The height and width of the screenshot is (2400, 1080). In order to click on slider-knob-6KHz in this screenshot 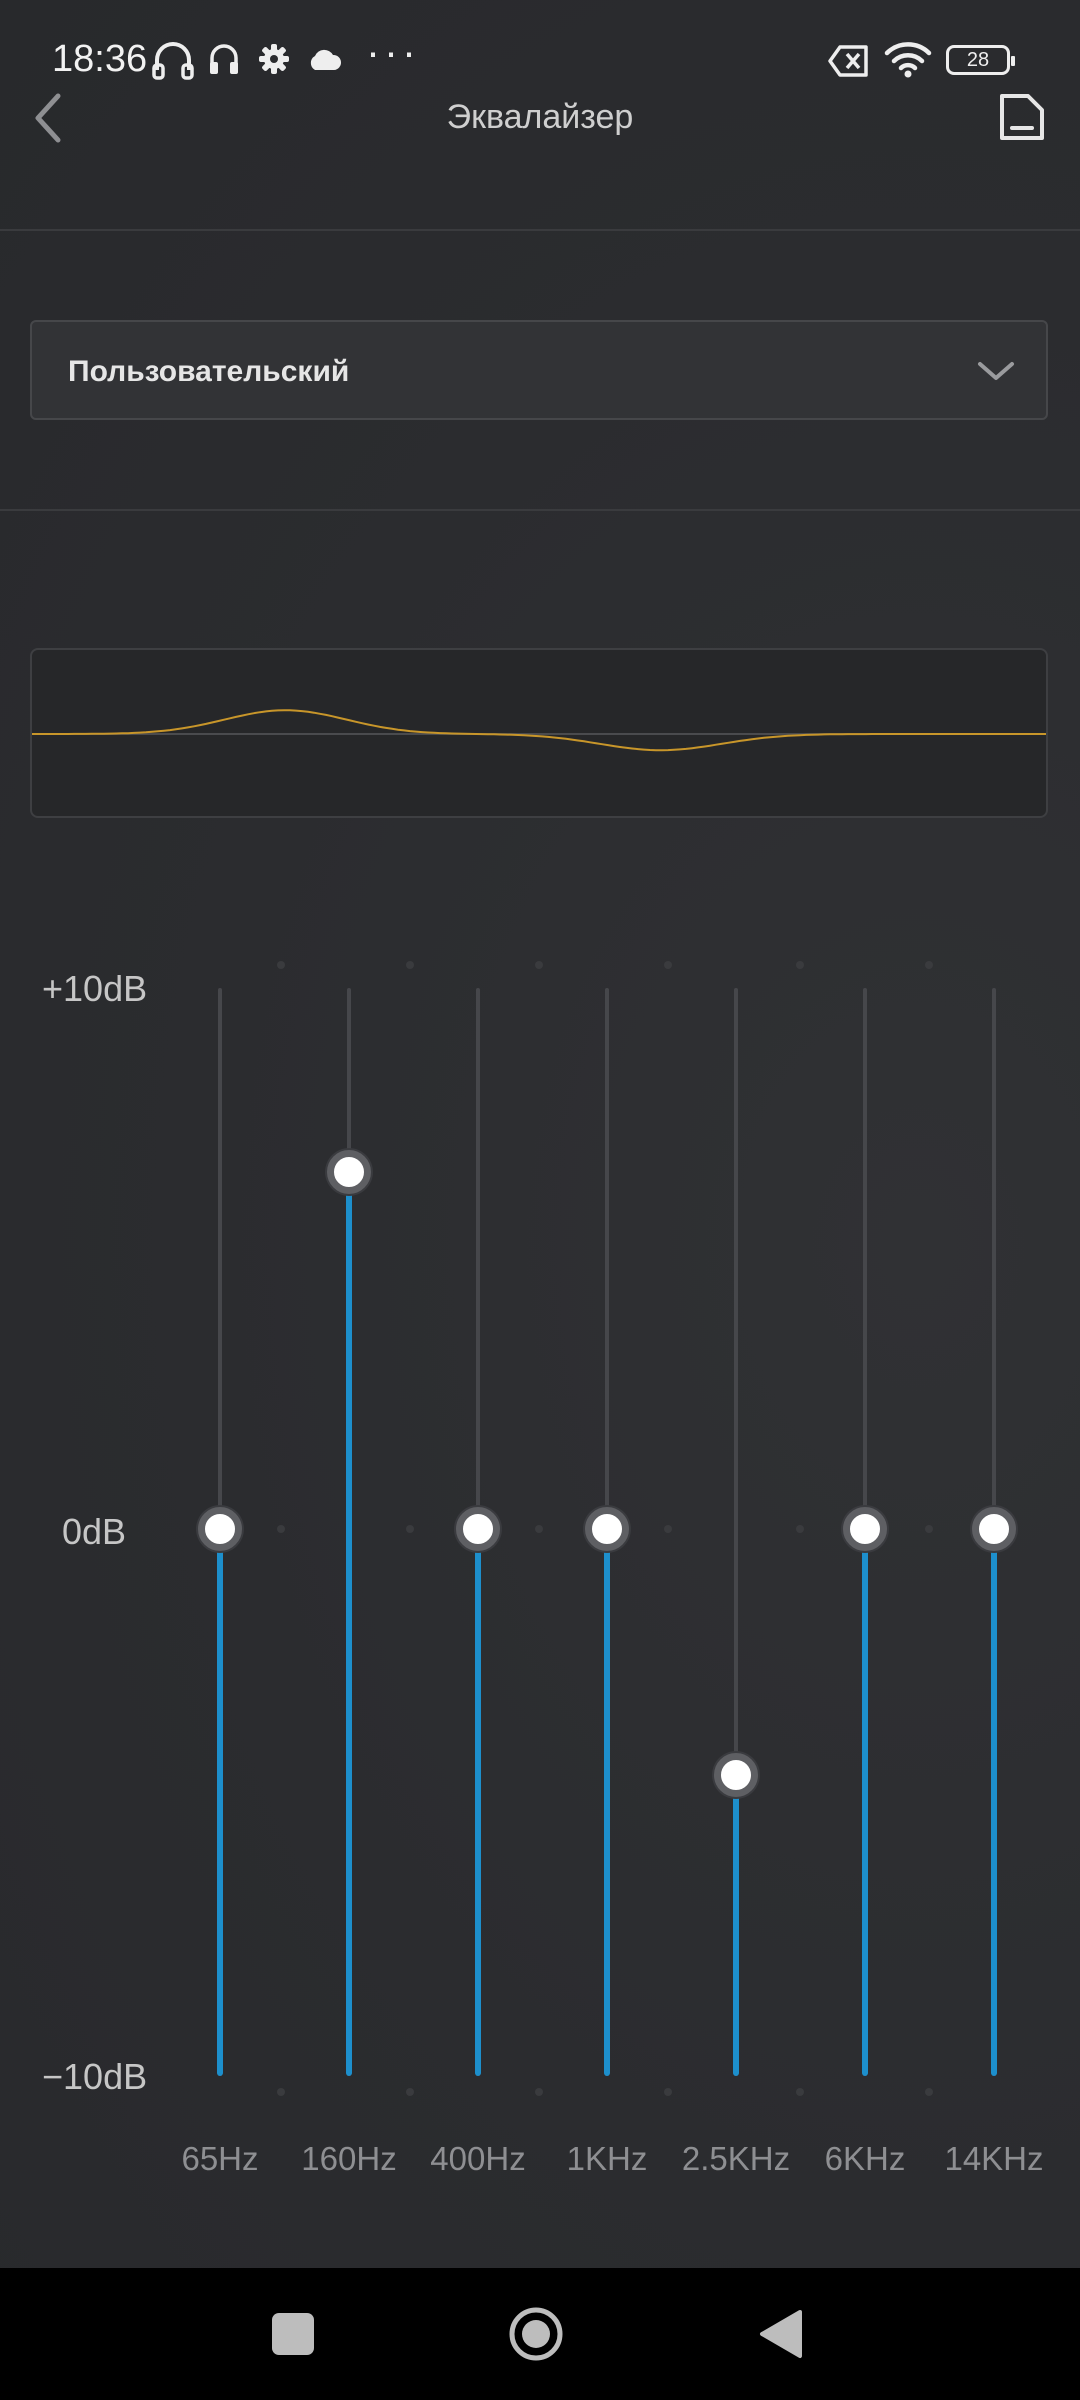, I will do `click(865, 1529)`.